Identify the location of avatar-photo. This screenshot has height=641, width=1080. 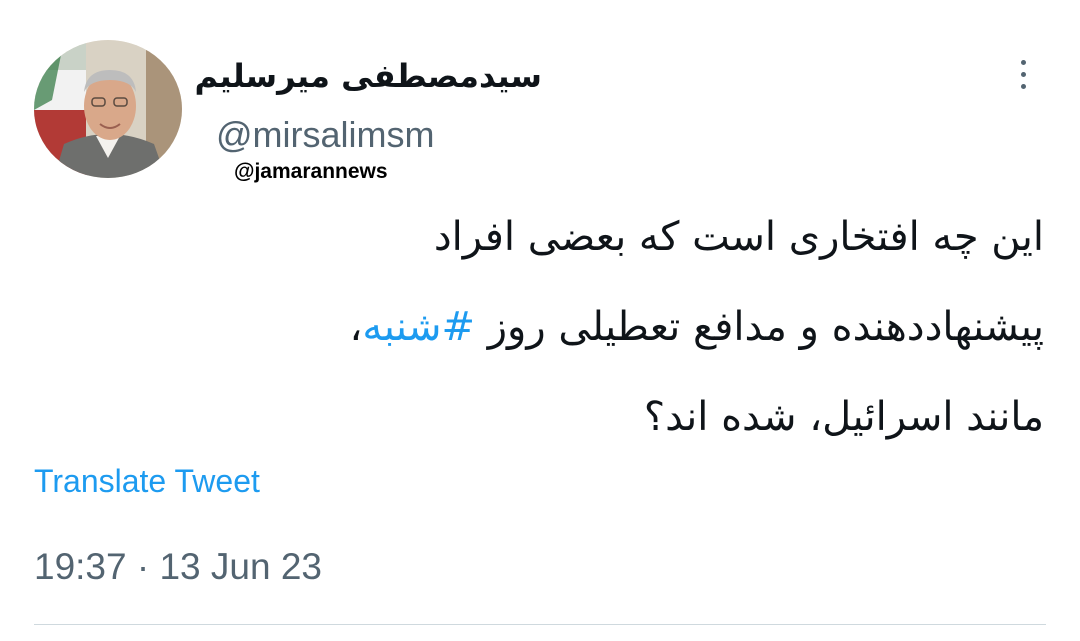
(108, 109).